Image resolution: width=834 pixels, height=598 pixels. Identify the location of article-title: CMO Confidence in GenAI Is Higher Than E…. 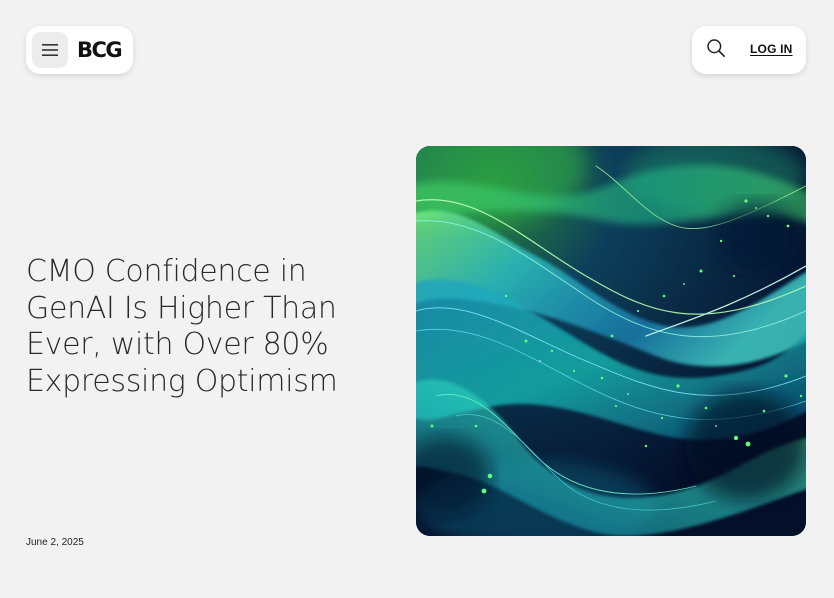
(182, 326).